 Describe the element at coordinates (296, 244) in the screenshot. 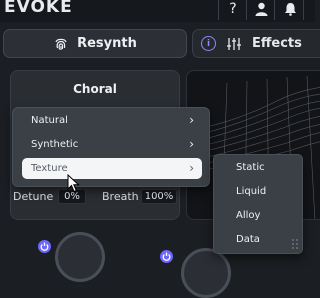

I see `resize-grip-icon` at that location.